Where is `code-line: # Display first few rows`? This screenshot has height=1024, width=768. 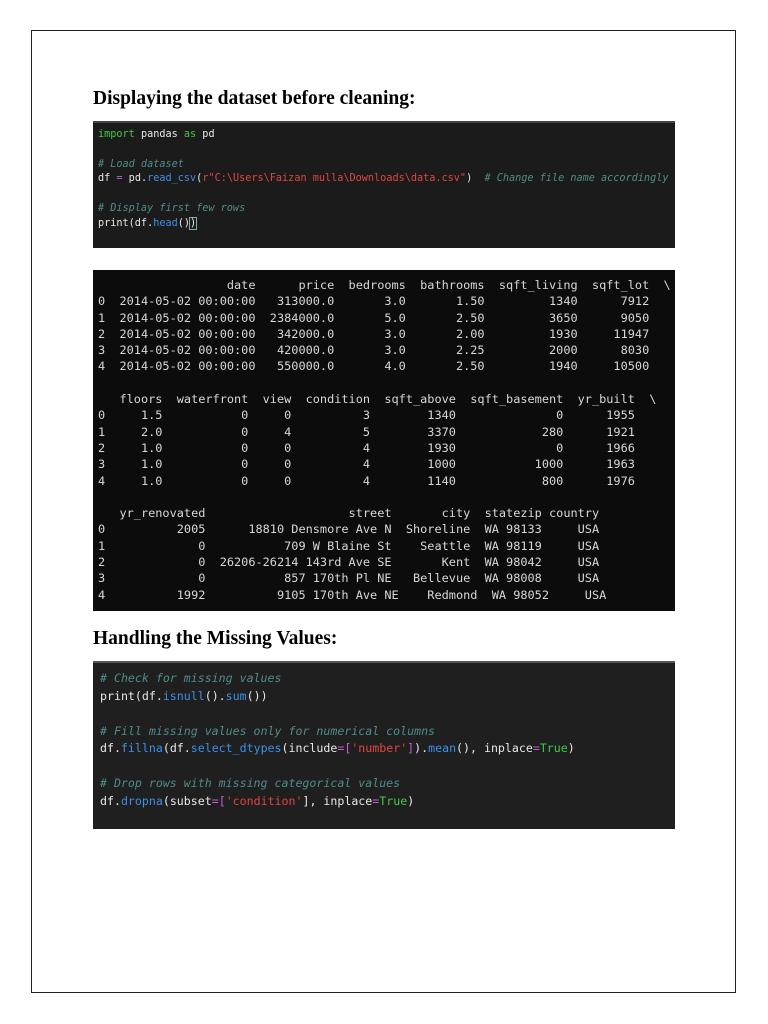
code-line: # Display first few rows is located at coordinates (386, 209).